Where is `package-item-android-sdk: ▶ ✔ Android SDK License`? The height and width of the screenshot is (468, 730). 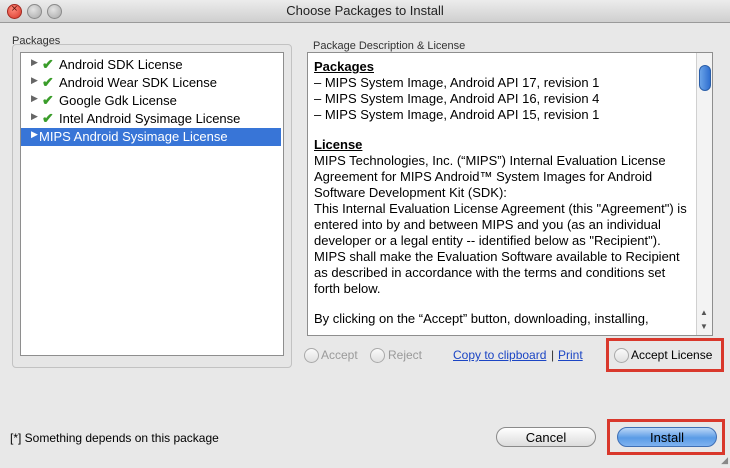 package-item-android-sdk: ▶ ✔ Android SDK License is located at coordinates (151, 65).